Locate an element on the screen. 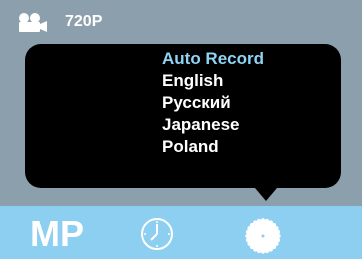 The height and width of the screenshot is (259, 362). menu-item-auto-record: Auto Record is located at coordinates (213, 59).